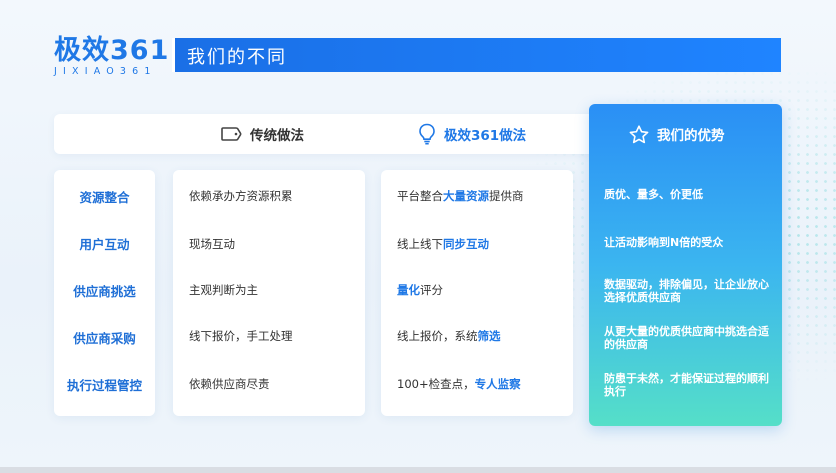  I want to click on traditional-cell: 依赖供应商尽责, so click(229, 384).